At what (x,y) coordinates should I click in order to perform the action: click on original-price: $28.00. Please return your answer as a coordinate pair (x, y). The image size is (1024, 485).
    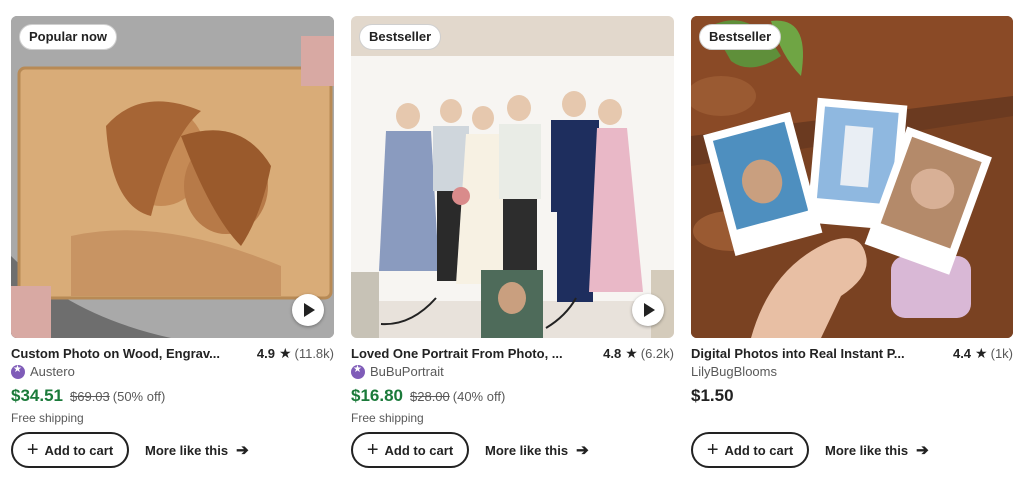
    Looking at the image, I should click on (430, 396).